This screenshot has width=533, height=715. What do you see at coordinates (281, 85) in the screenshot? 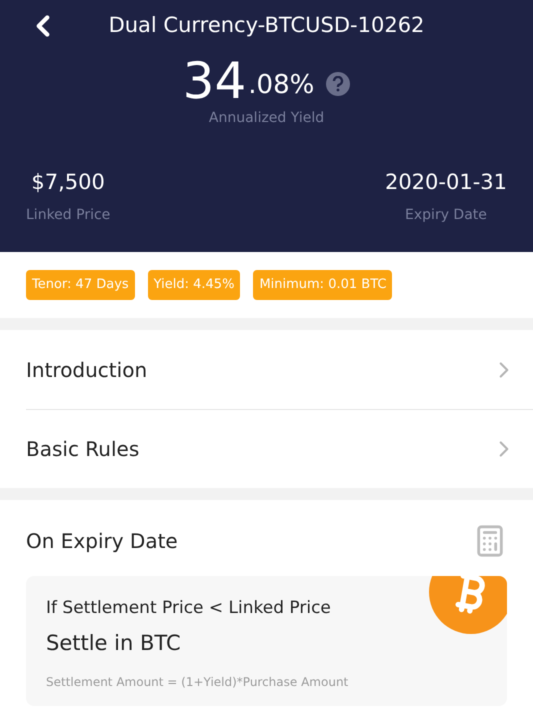
I see `yield-fraction: .08%` at bounding box center [281, 85].